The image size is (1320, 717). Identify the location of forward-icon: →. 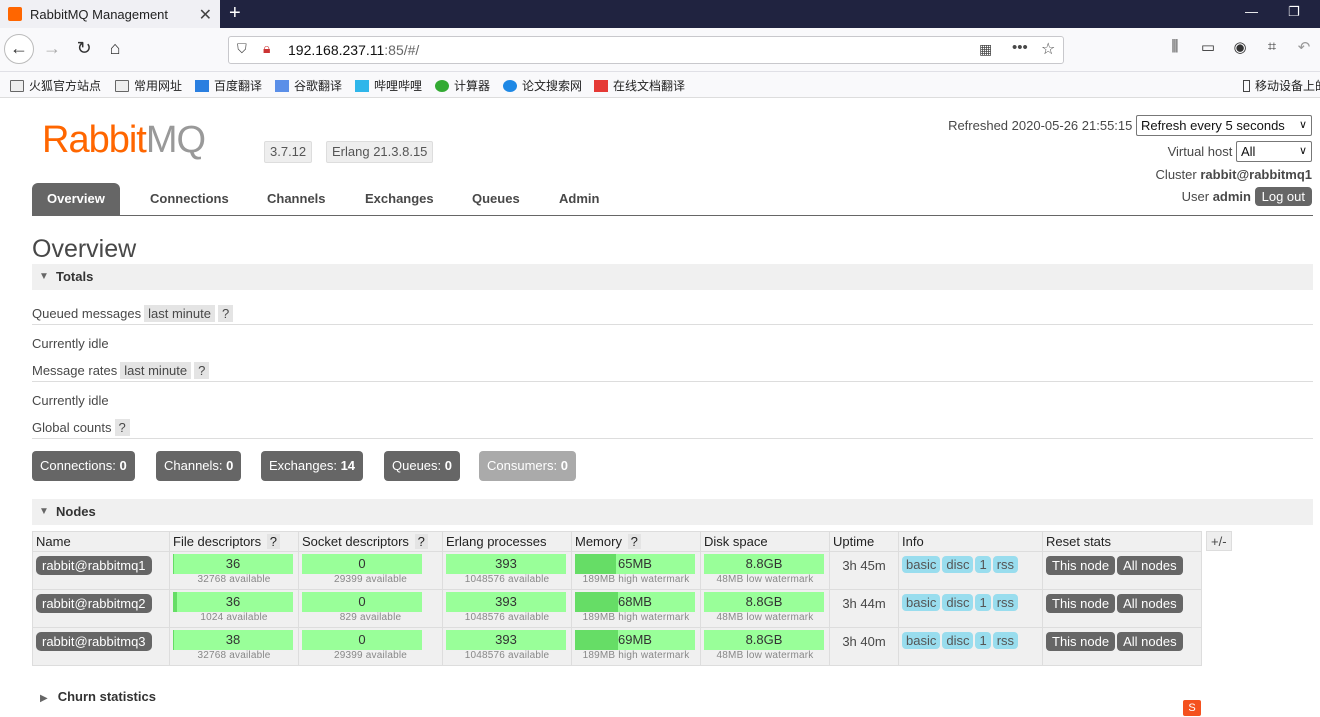
(52, 48).